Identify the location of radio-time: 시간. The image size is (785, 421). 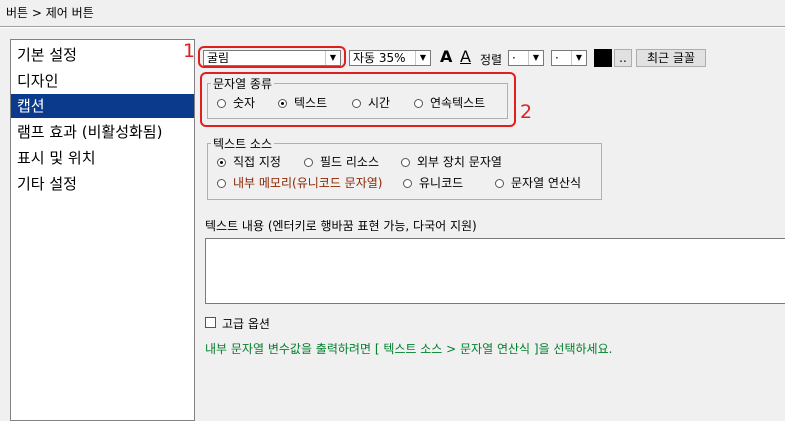
(371, 103).